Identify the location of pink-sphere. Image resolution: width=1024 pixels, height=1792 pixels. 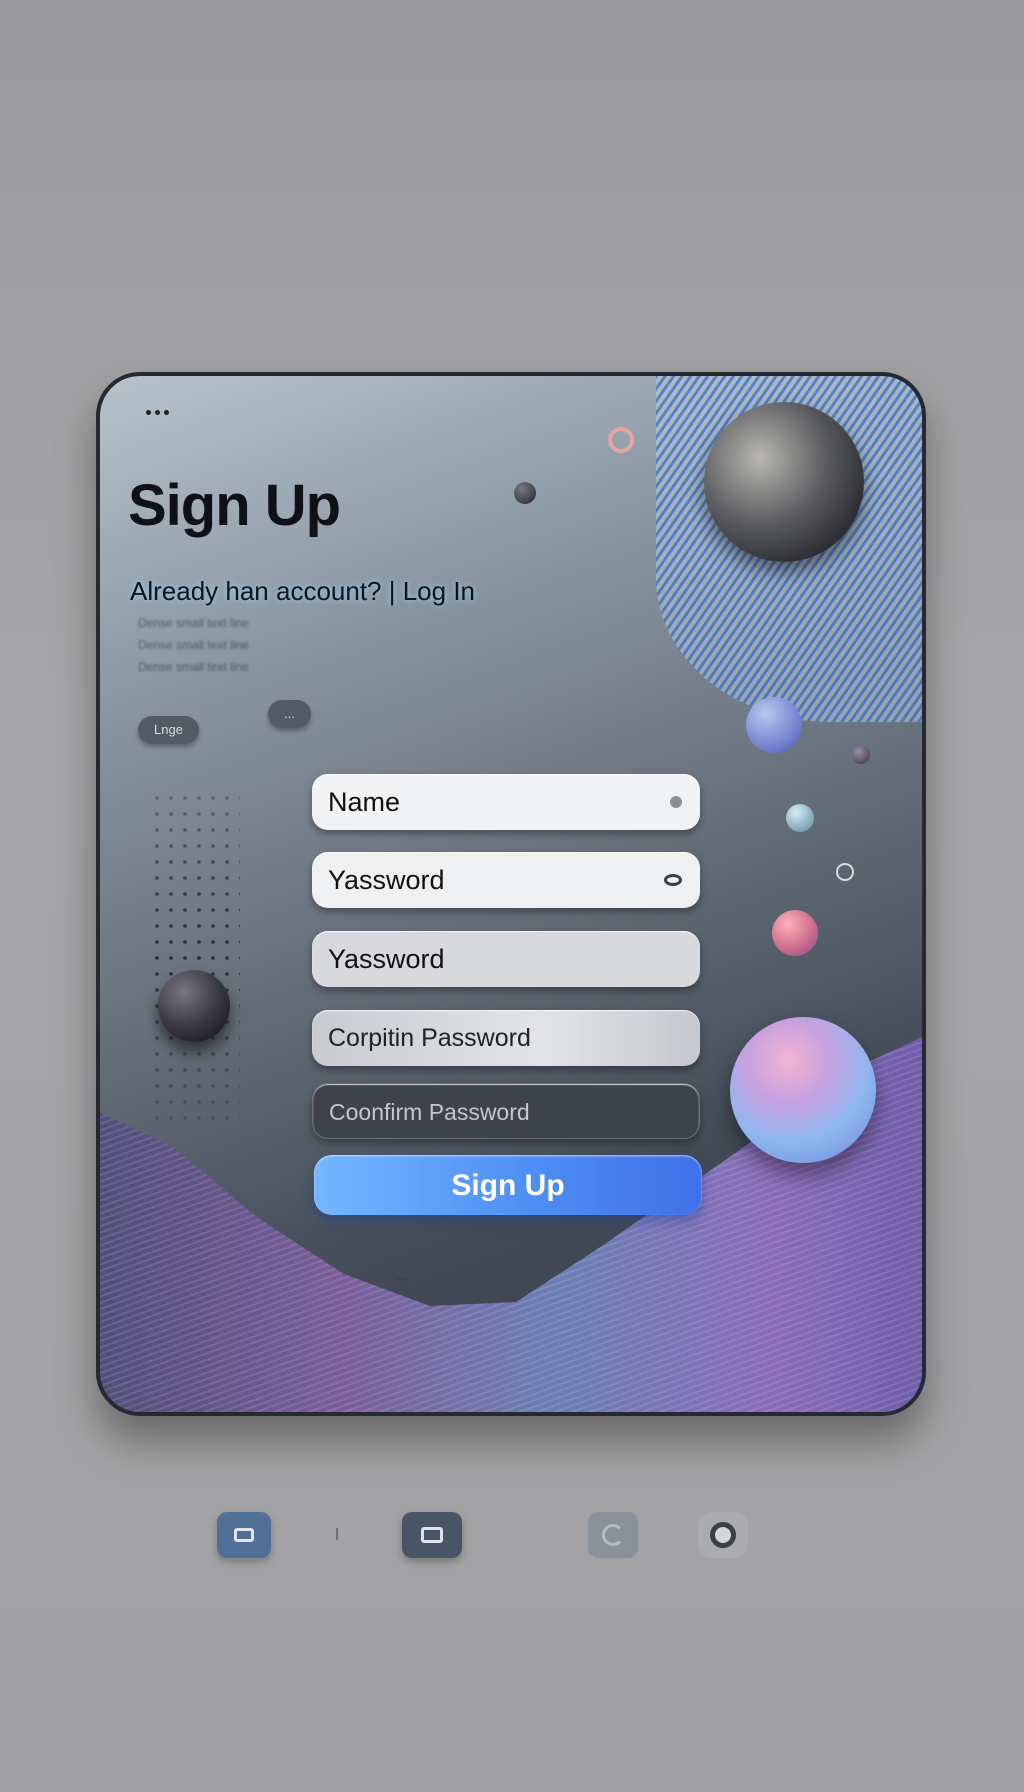
(795, 933).